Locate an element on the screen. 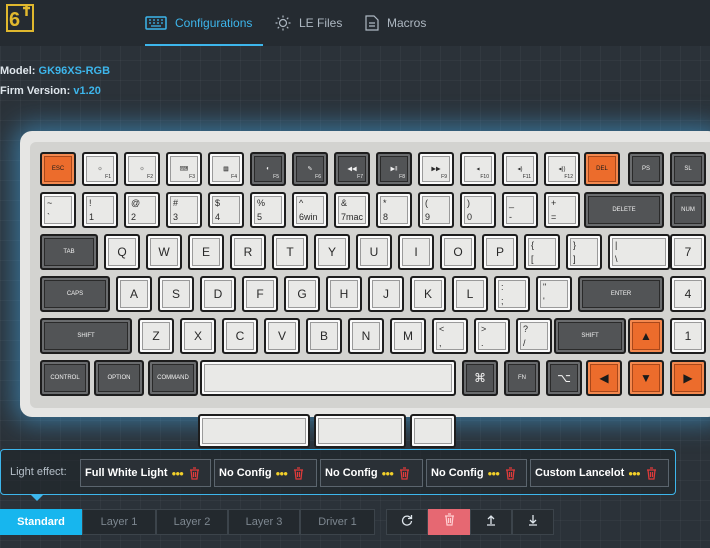  keyboard-key: ▲ is located at coordinates (646, 336).